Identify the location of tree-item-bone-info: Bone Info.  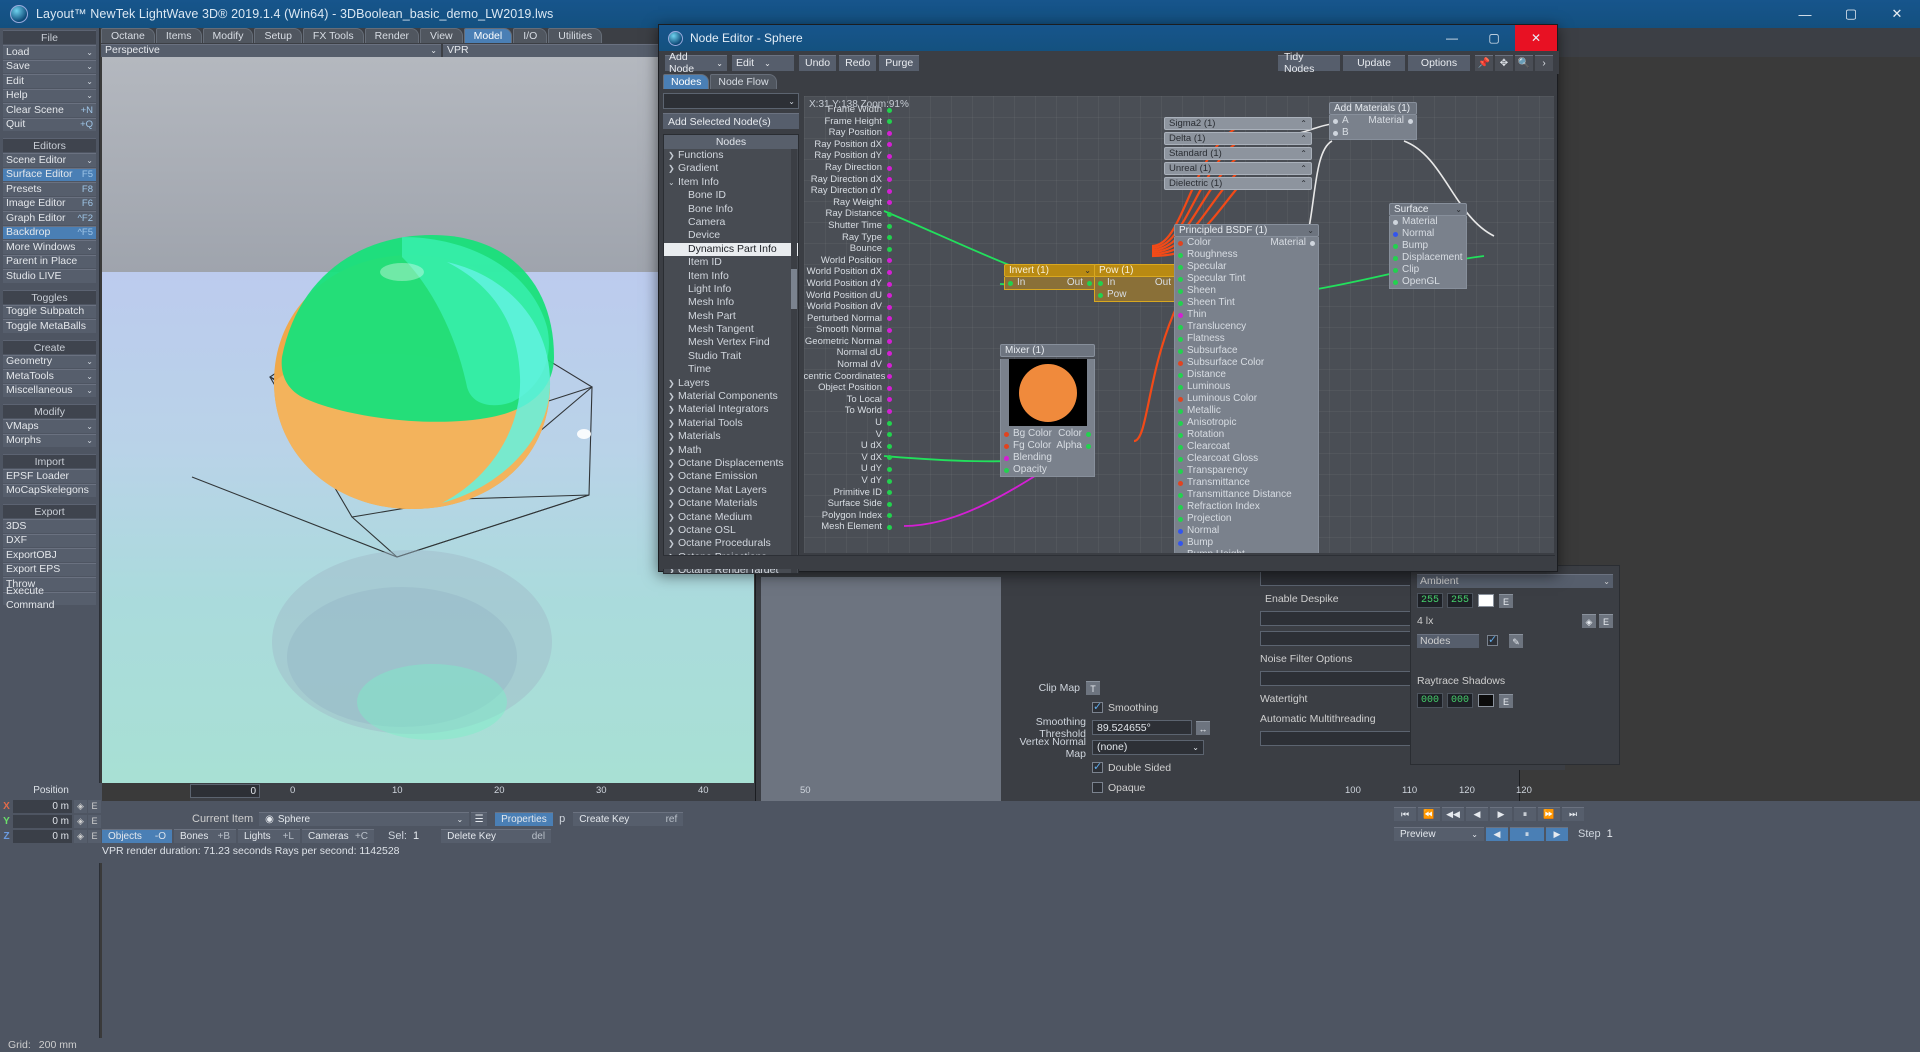
(731, 209).